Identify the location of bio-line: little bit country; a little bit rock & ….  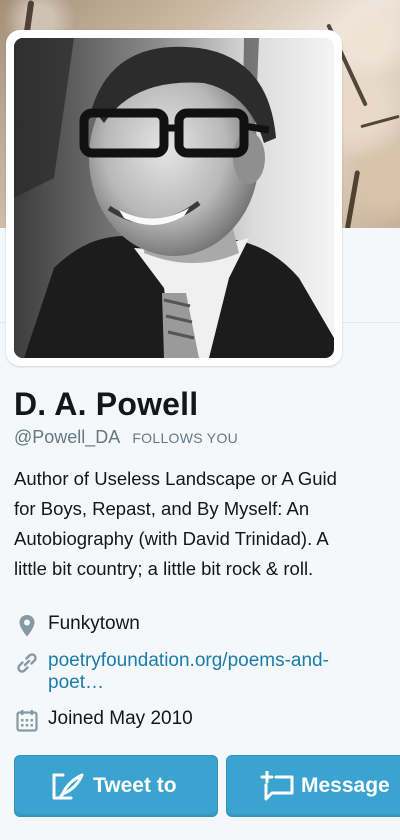
(164, 568).